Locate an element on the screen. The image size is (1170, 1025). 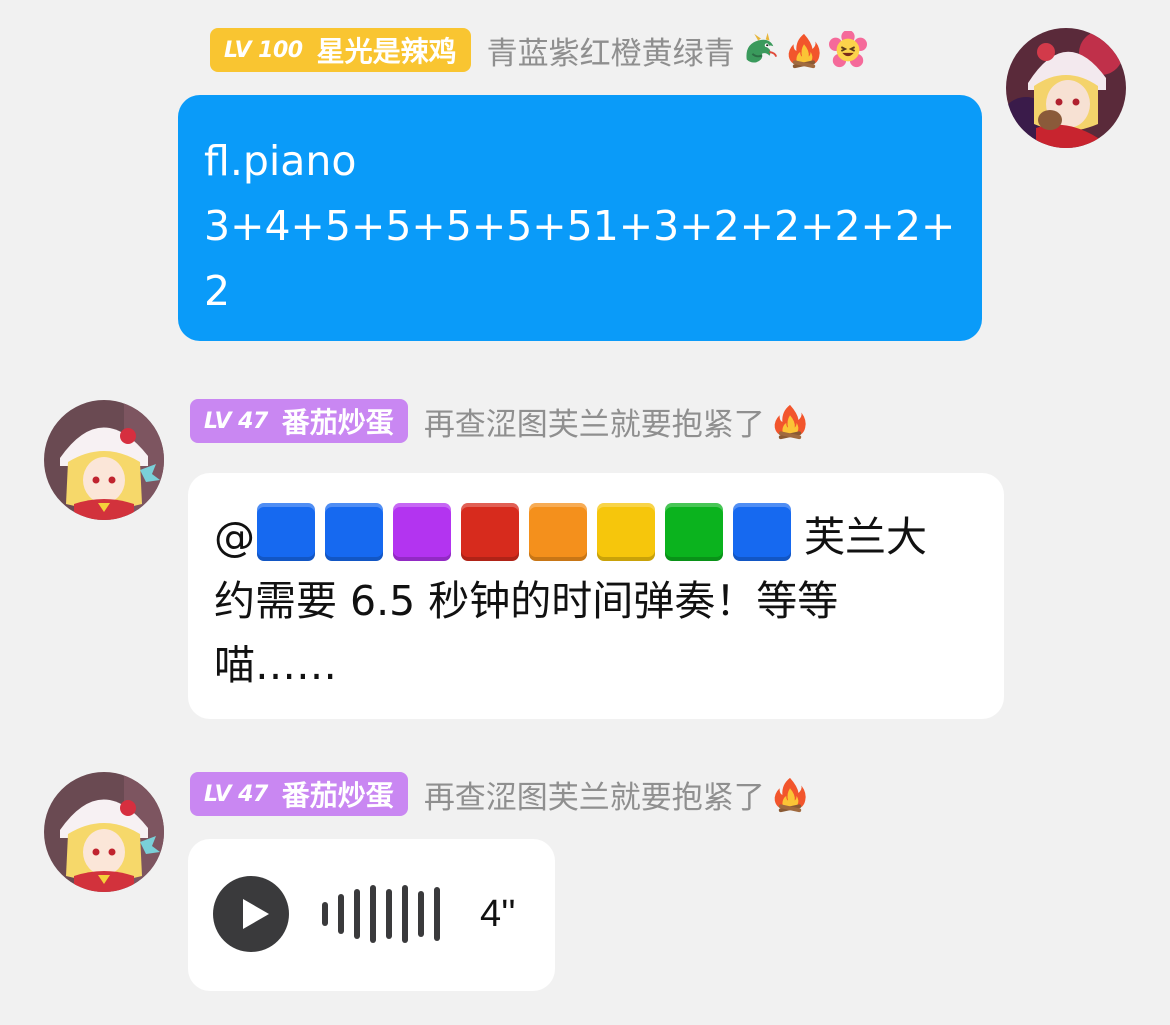
message-line: fl.piano is located at coordinates (280, 161).